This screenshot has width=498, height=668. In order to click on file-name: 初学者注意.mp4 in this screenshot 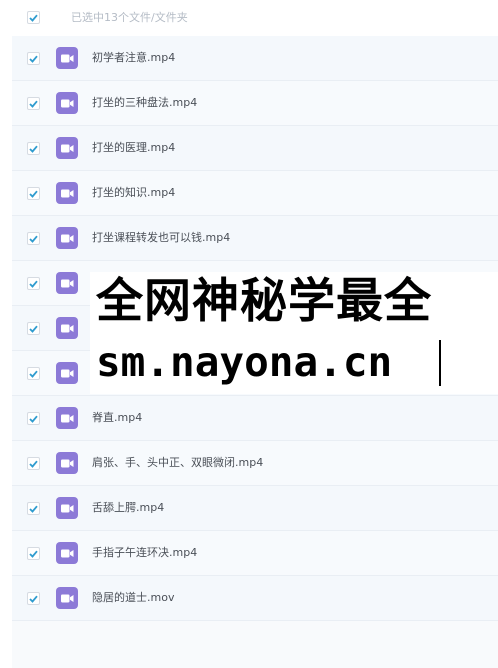, I will do `click(133, 58)`.